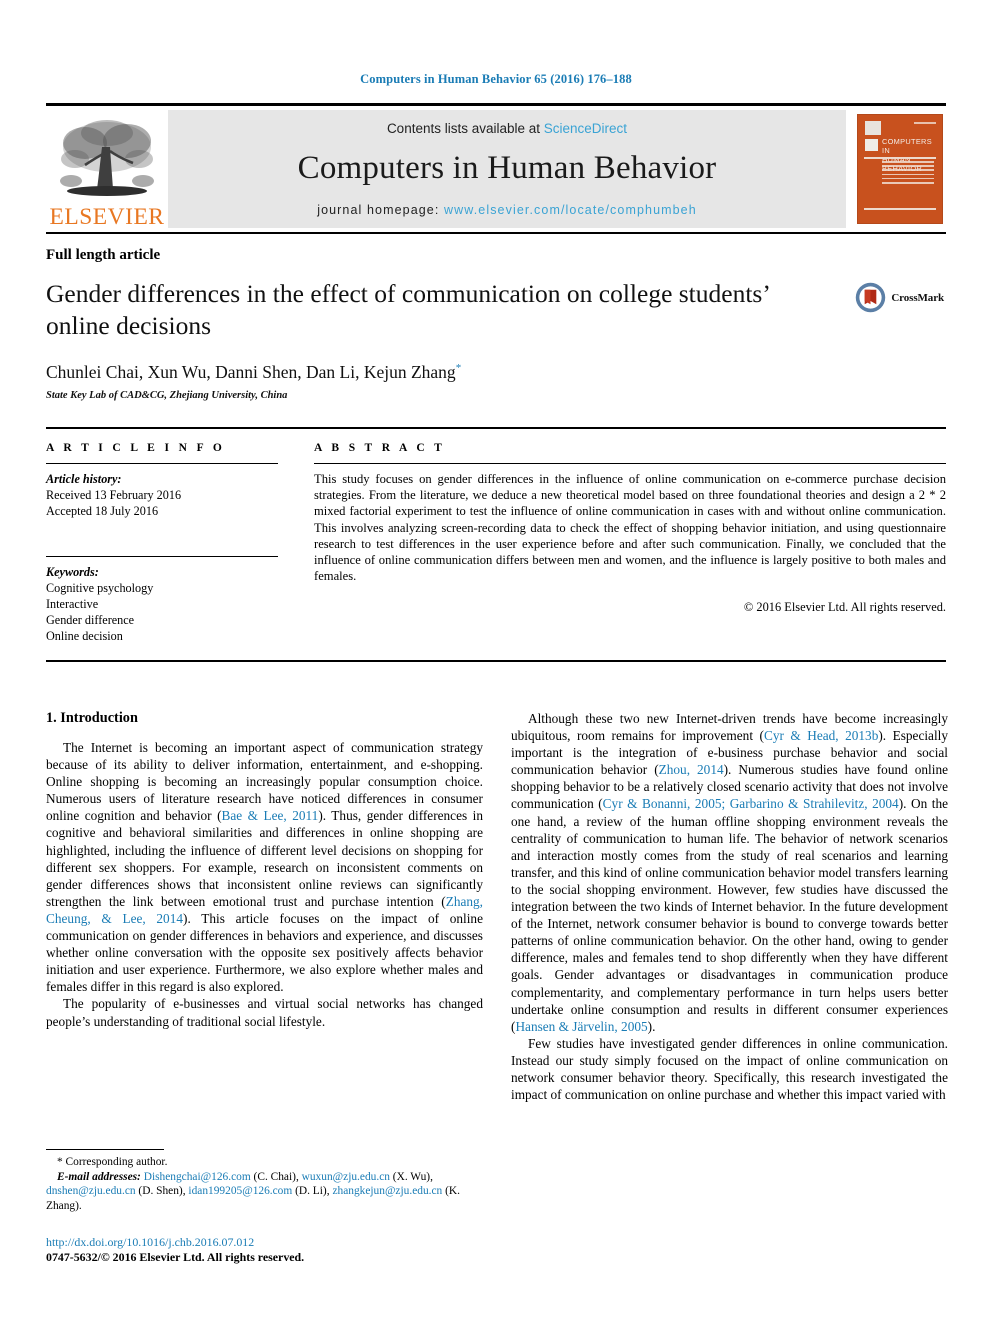 The width and height of the screenshot is (992, 1323). I want to click on section-heading-introduction: 1. Introduction, so click(92, 718).